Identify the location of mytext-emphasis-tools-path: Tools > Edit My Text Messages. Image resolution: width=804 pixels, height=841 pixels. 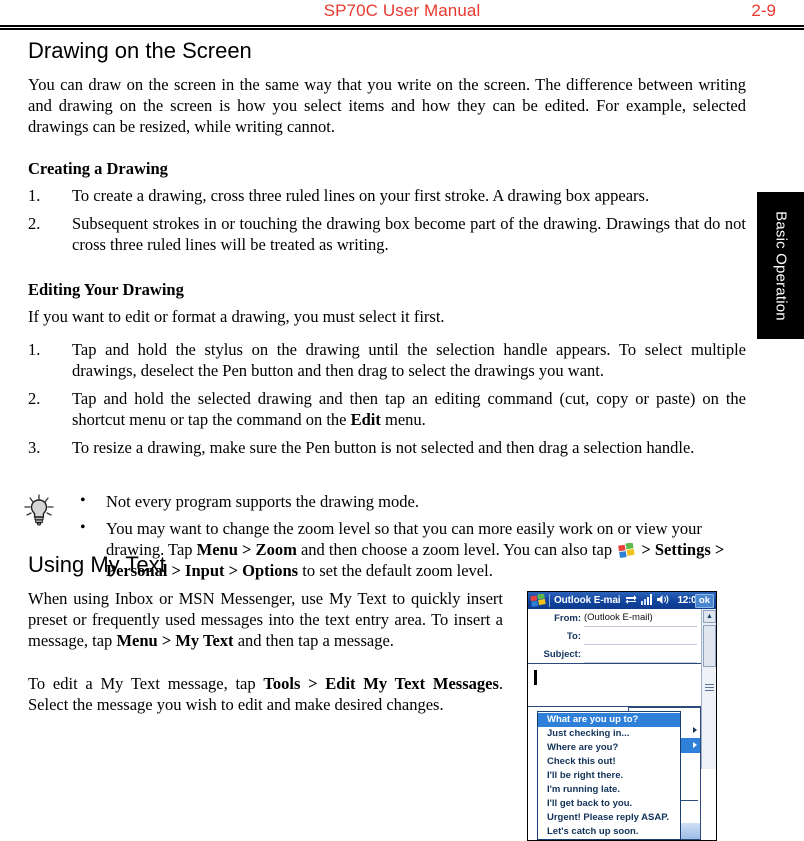
(381, 683).